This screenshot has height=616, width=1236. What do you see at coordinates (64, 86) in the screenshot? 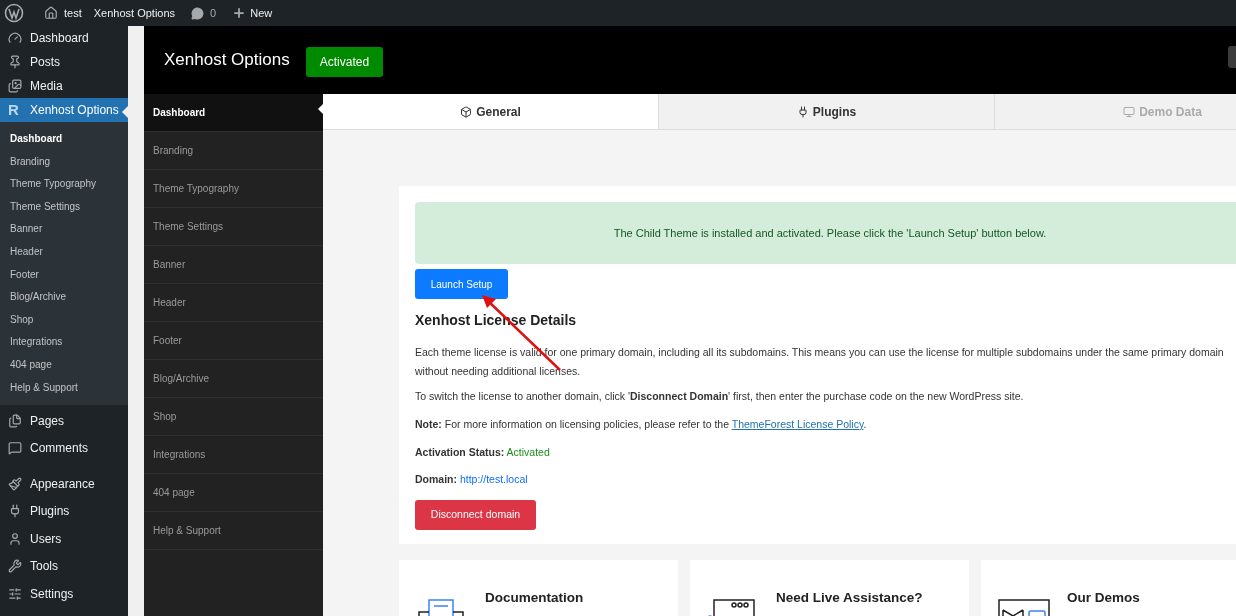
I see `menu-item: Media` at bounding box center [64, 86].